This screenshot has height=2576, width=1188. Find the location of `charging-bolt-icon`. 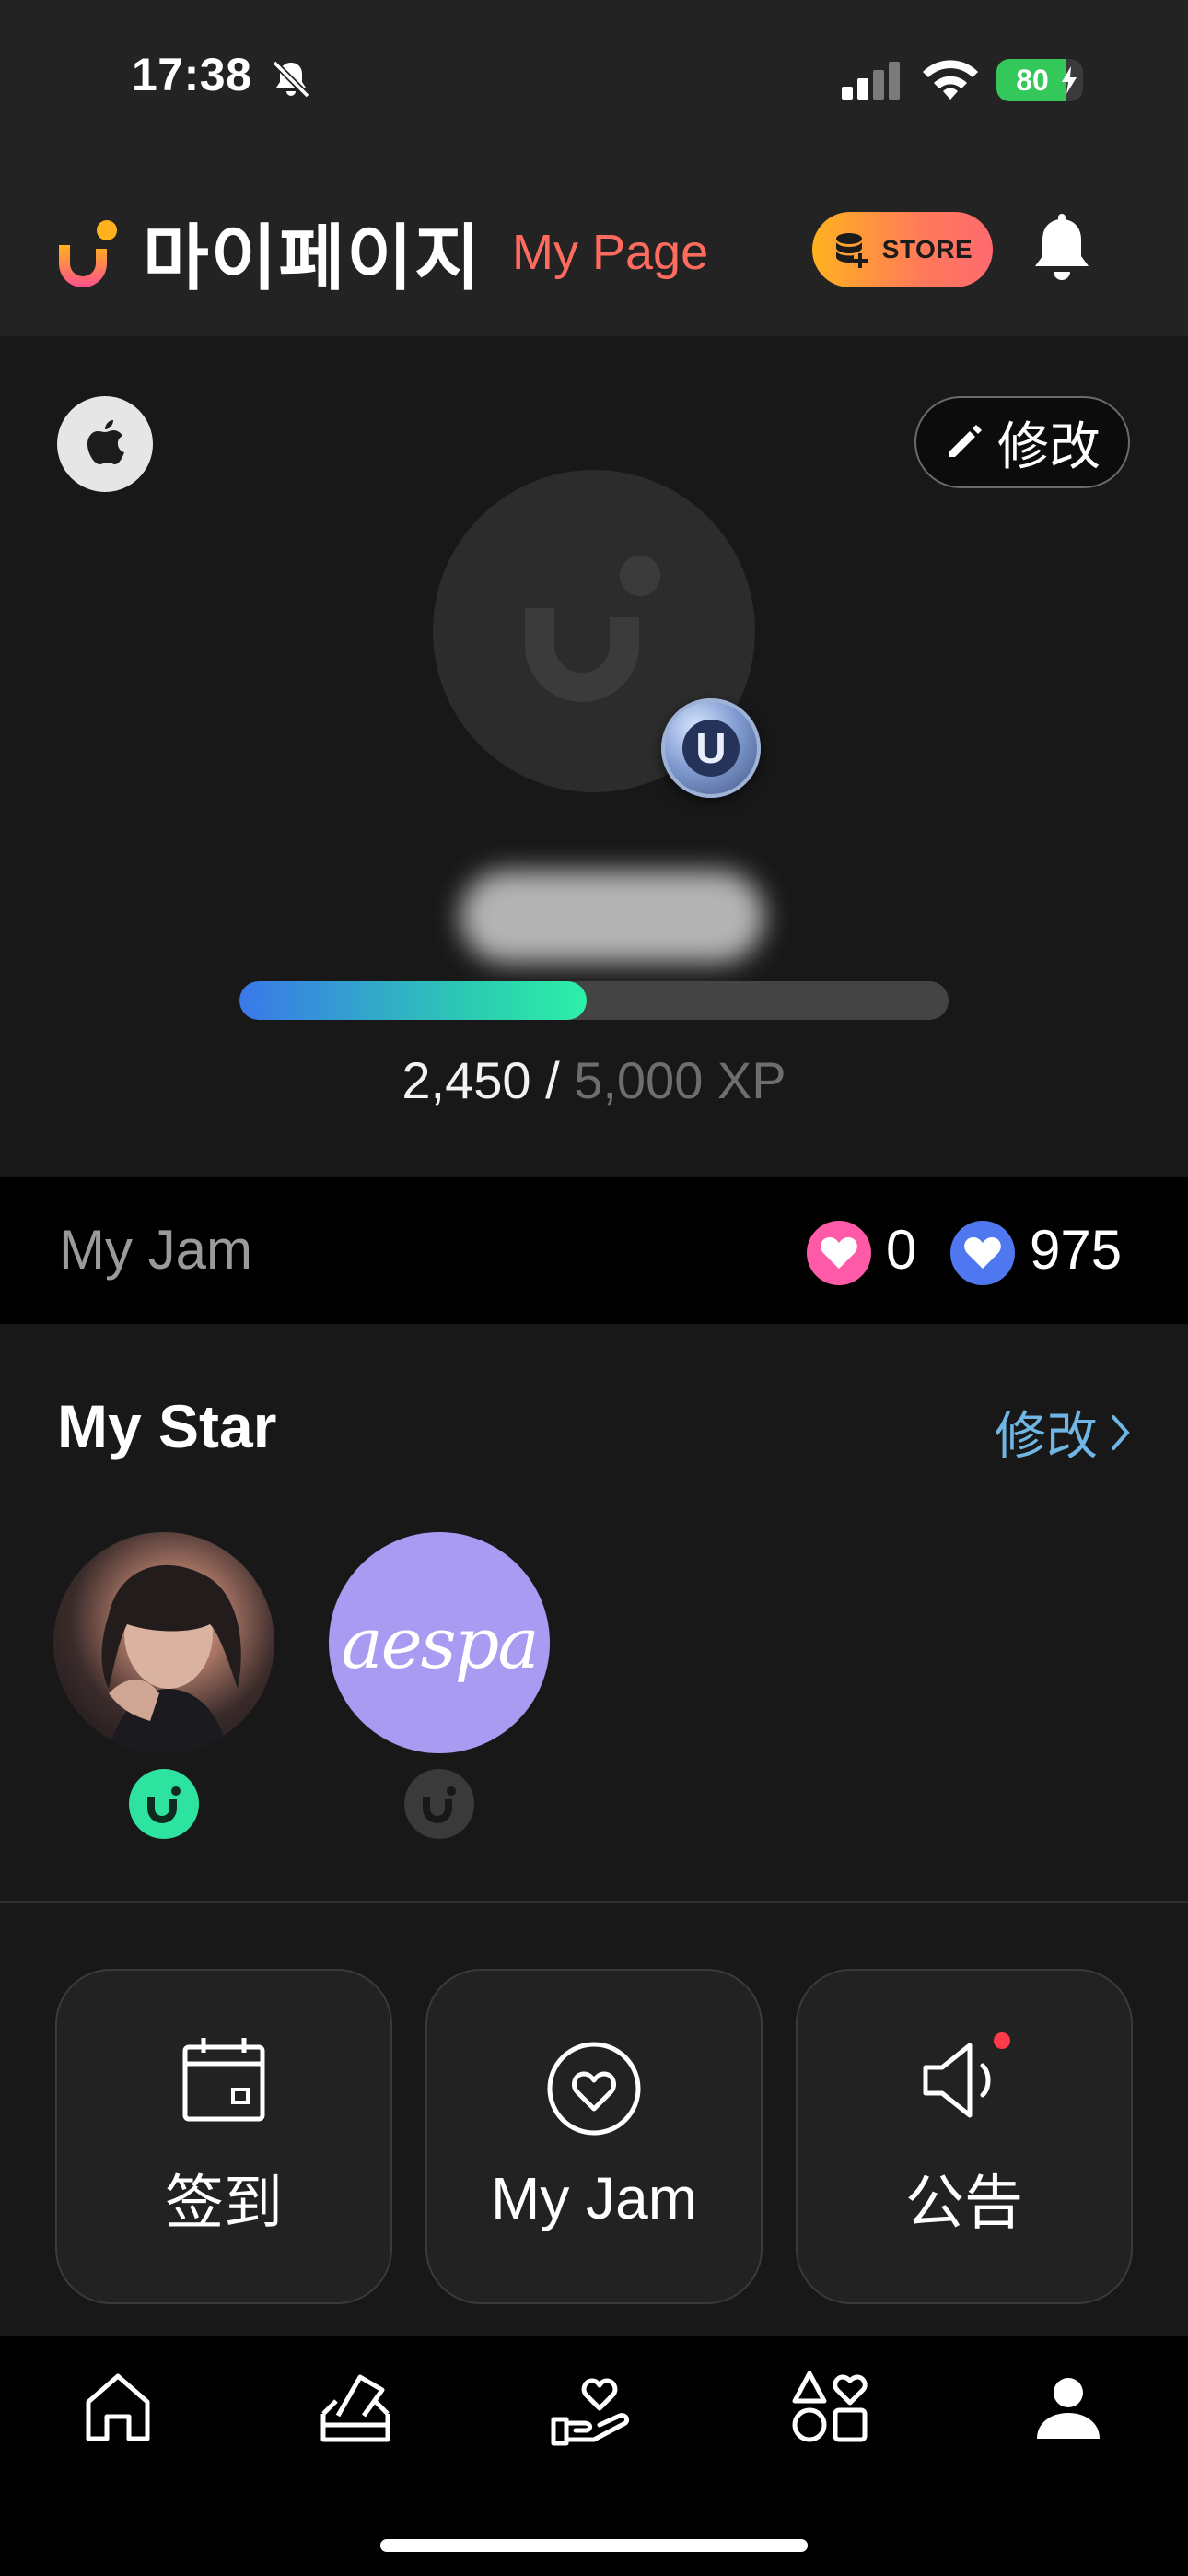

charging-bolt-icon is located at coordinates (1069, 80).